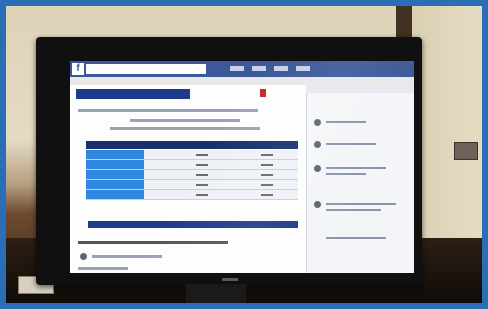  Describe the element at coordinates (230, 279) in the screenshot. I see `monitor-brand-logo` at that location.